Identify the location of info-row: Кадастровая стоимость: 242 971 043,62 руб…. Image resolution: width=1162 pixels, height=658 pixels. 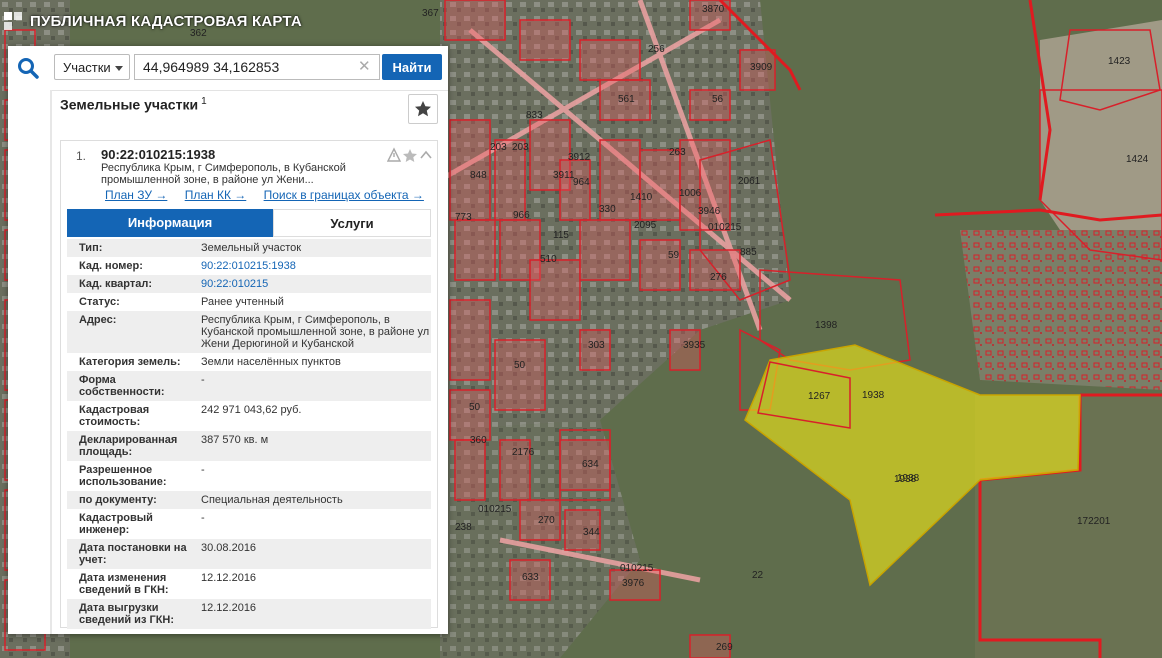
(249, 416).